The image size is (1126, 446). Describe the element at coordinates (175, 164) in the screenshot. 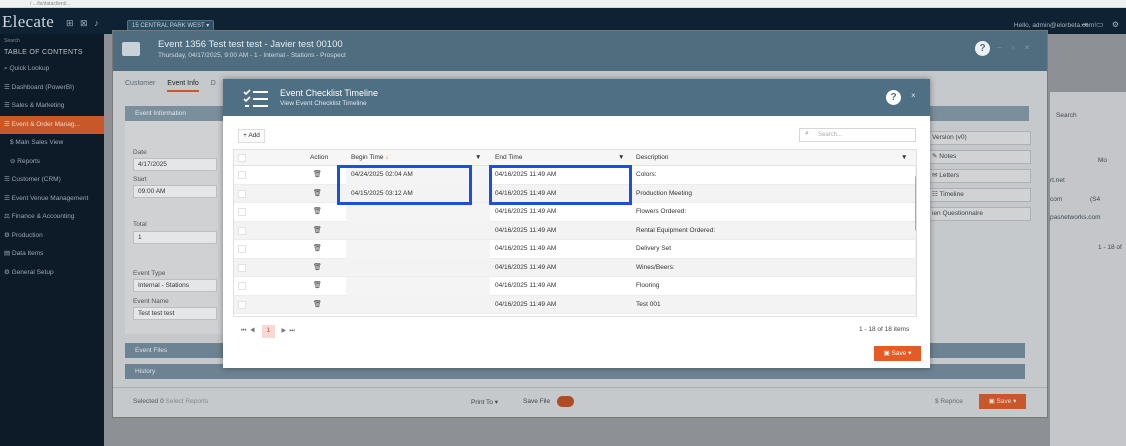

I see `date-field: 4/17/2025` at that location.